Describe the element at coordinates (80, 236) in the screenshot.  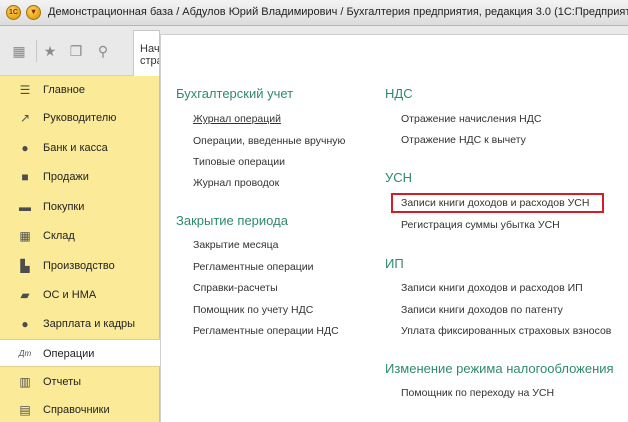
I see `sidebar-item-warehouse: ▦ Склад` at that location.